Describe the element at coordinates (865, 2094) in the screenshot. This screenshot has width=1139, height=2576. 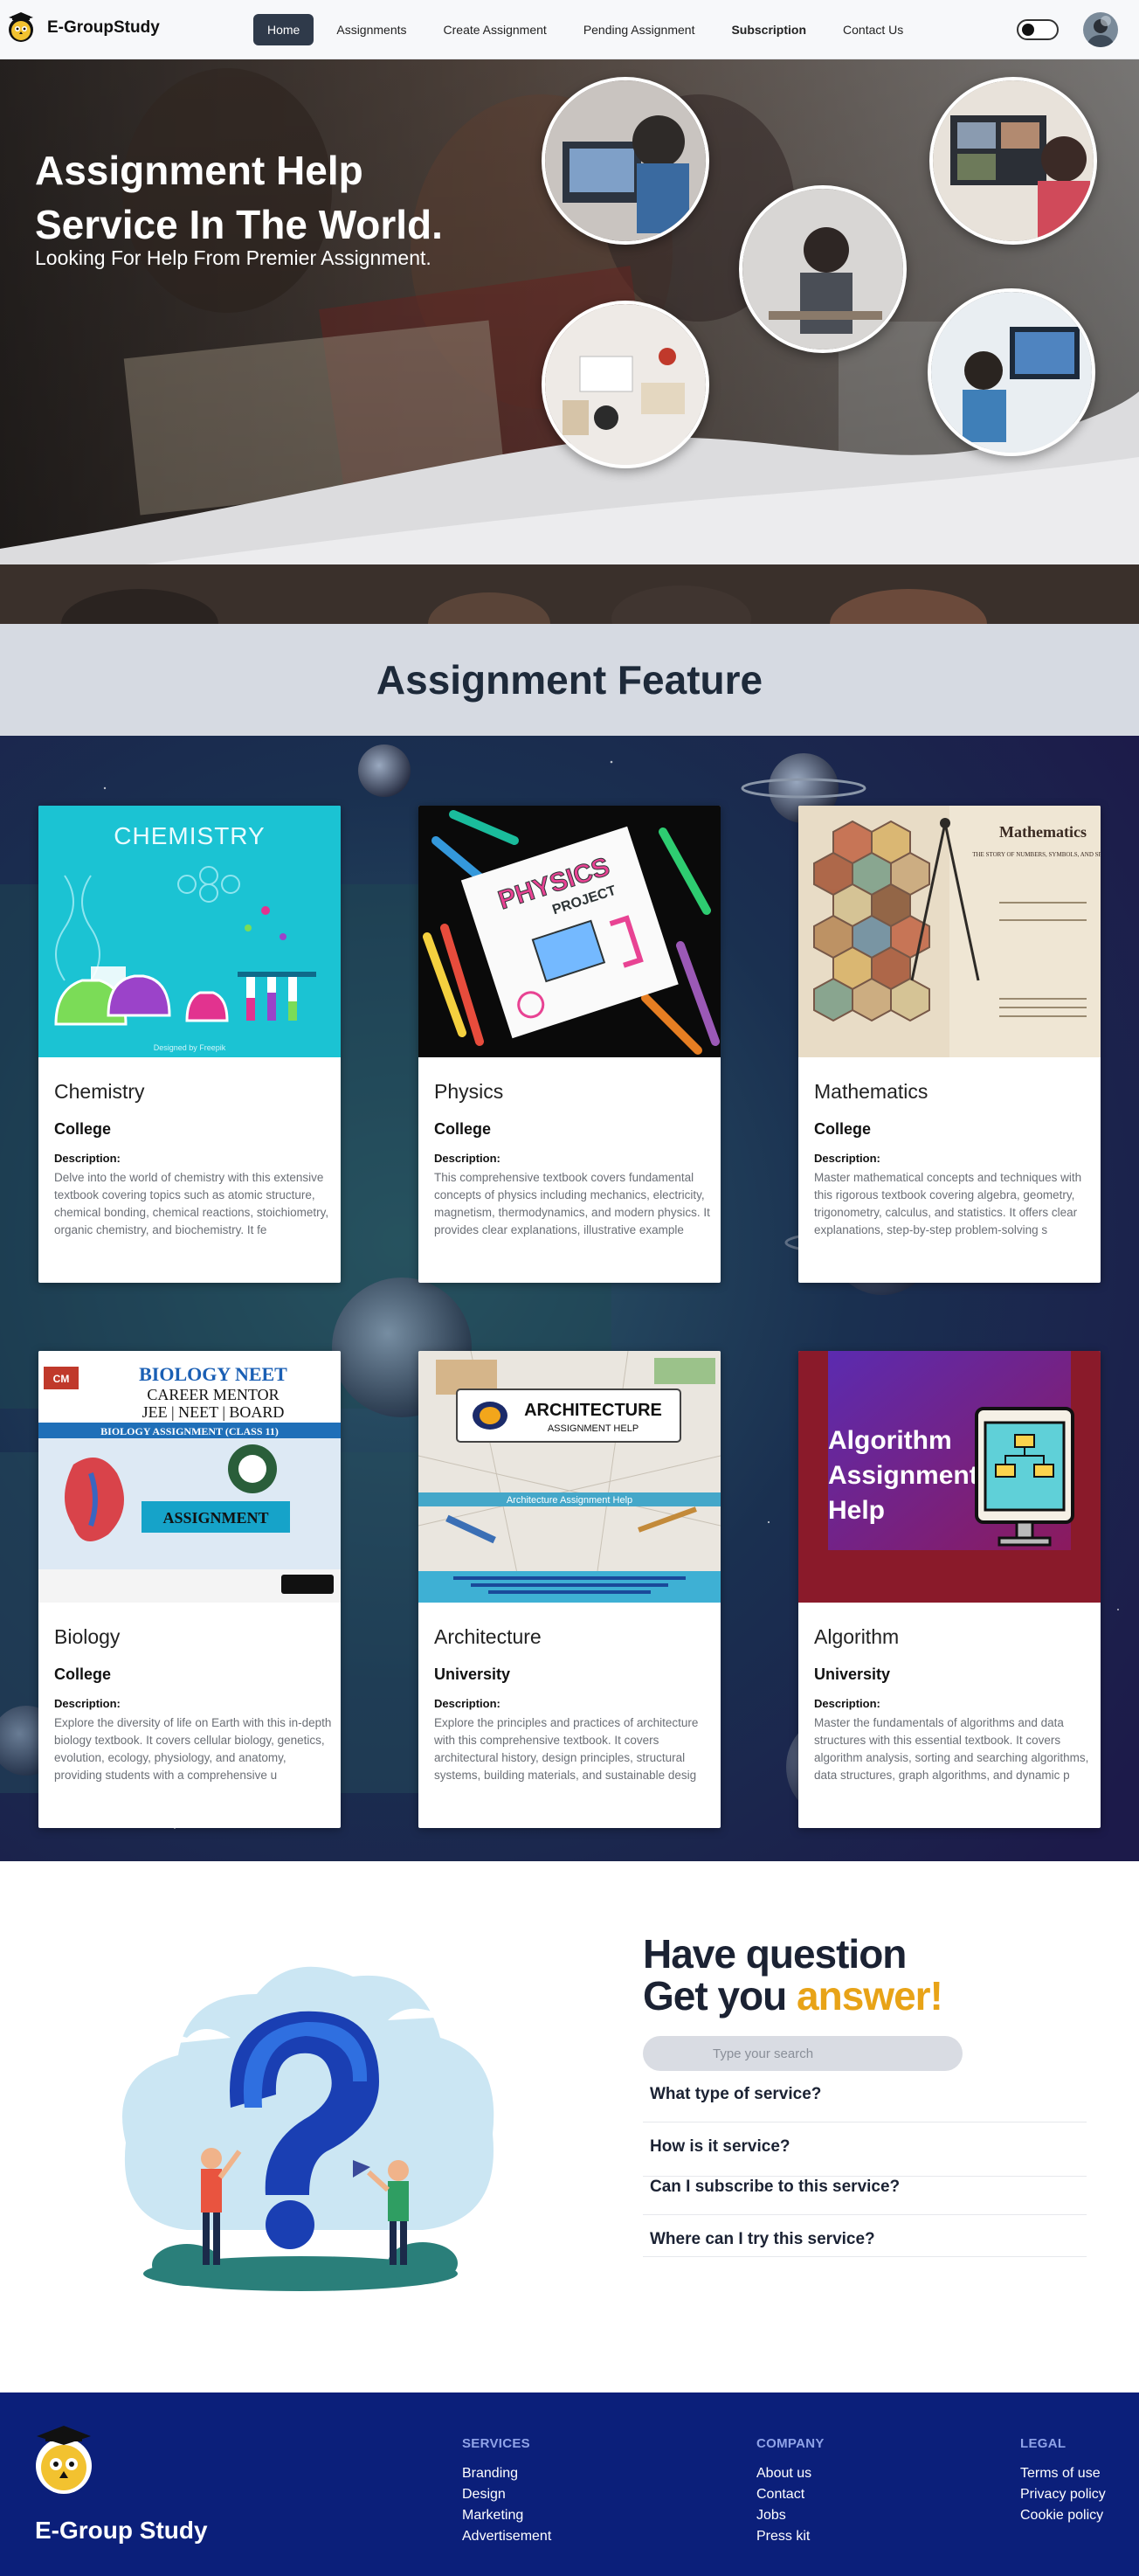
I see `faq-question-1: What type of service?` at that location.